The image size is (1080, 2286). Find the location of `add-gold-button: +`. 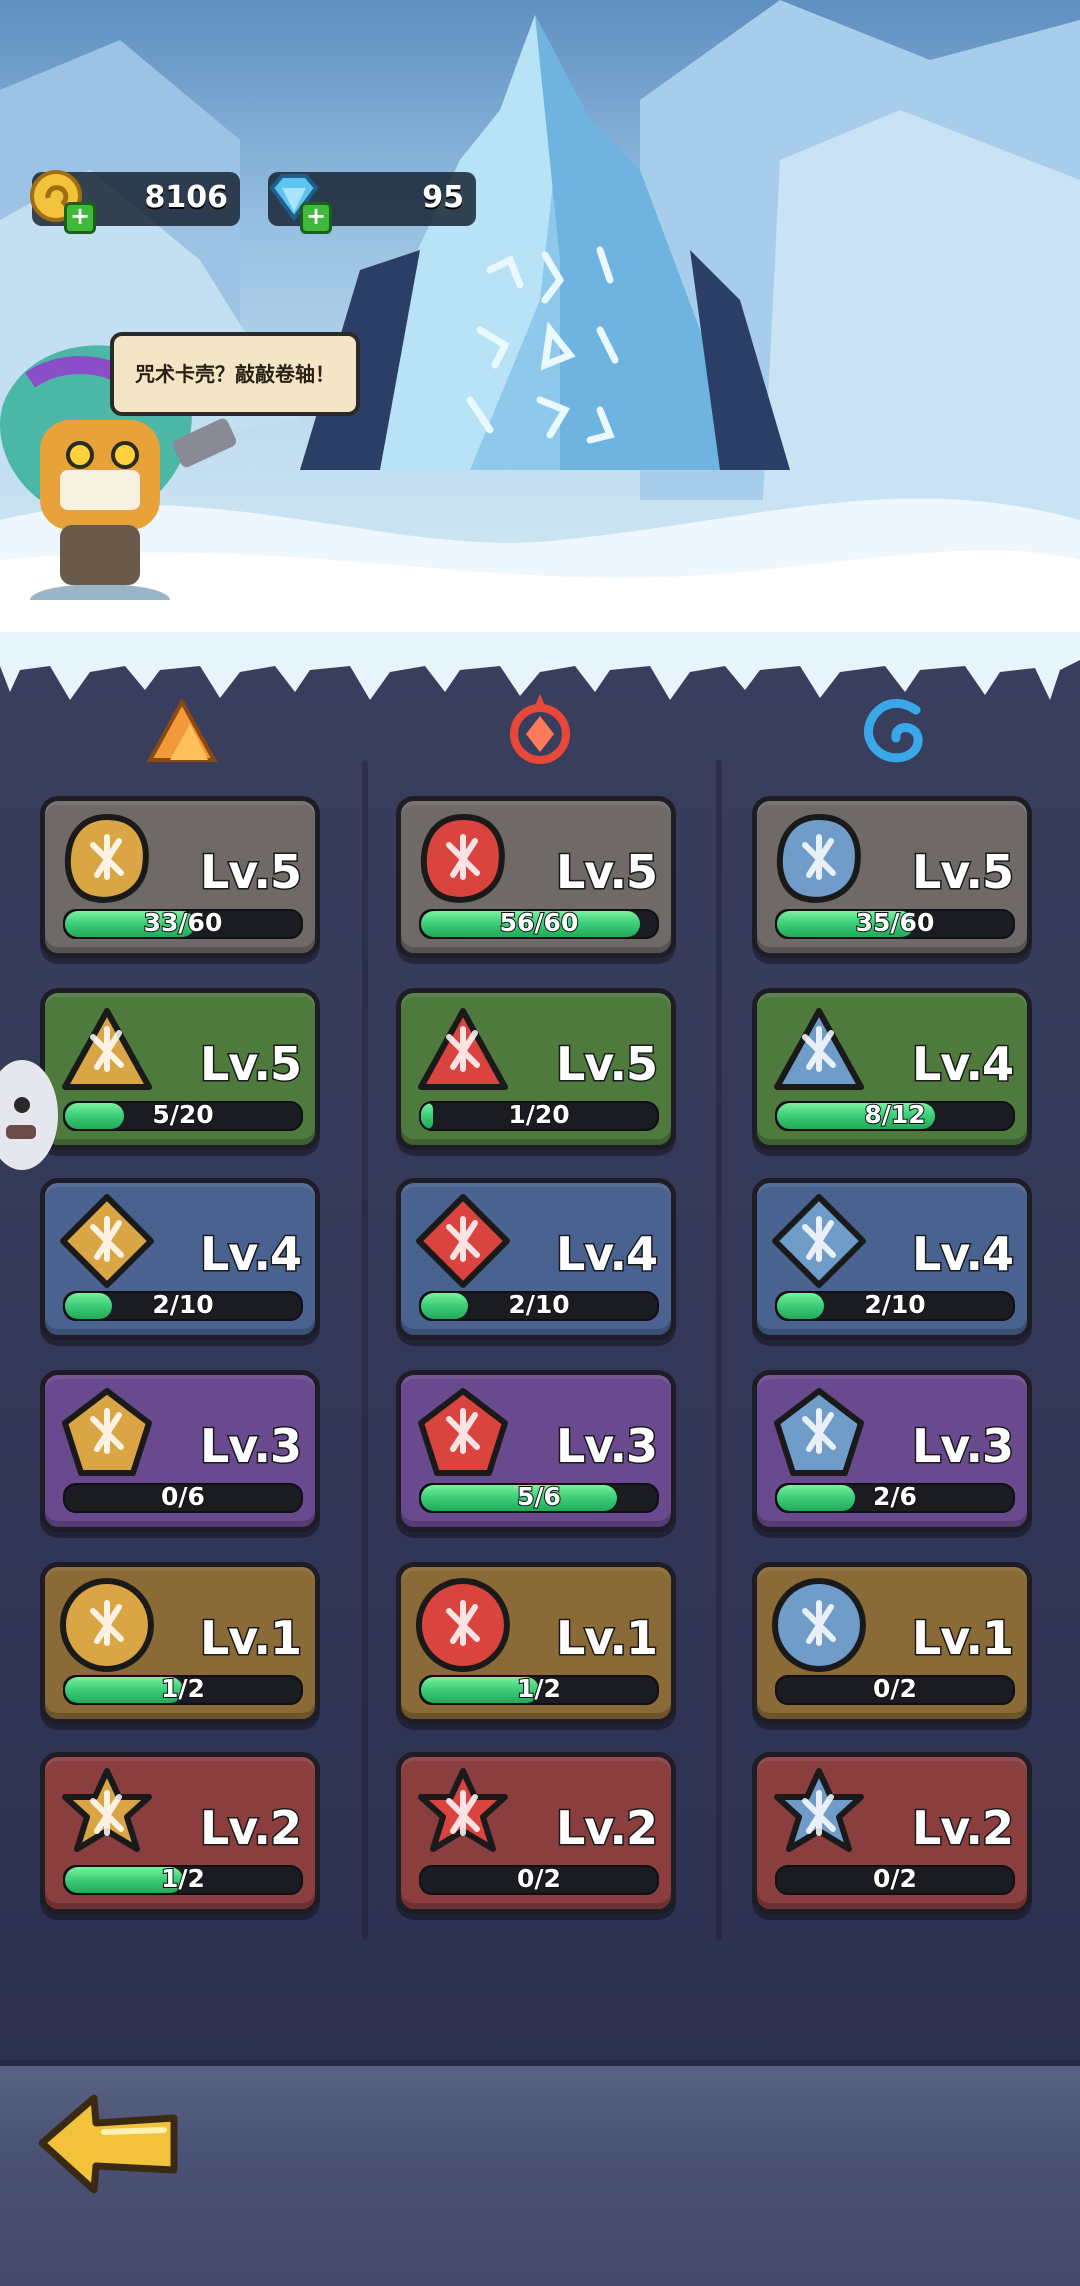

add-gold-button: + is located at coordinates (80, 218).